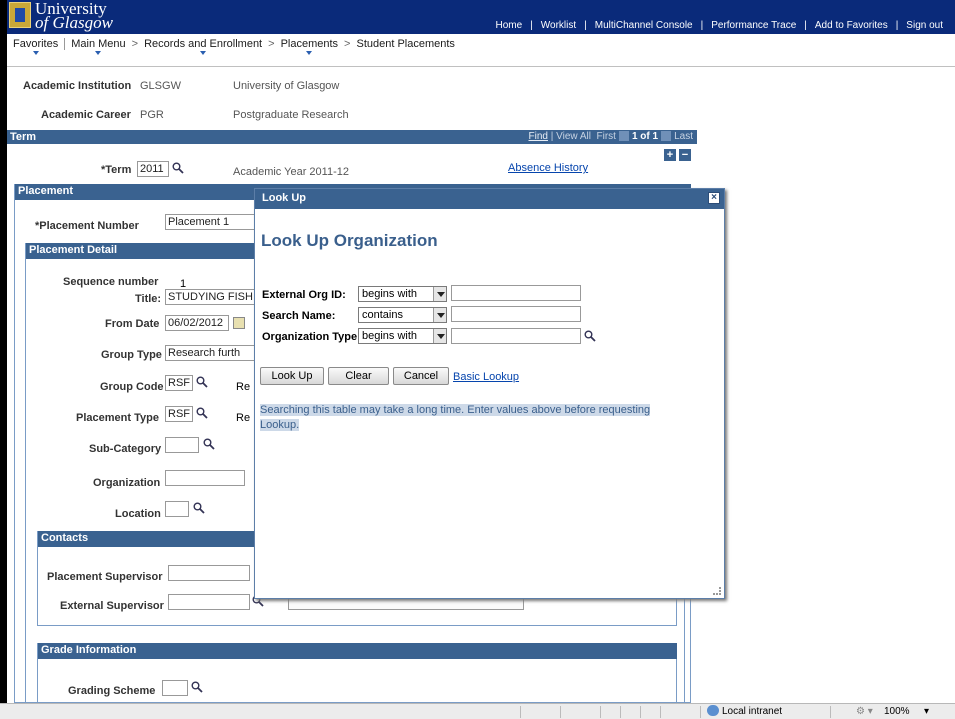 Image resolution: width=955 pixels, height=719 pixels. I want to click on external-org-id-label: External Org ID:, so click(304, 295).